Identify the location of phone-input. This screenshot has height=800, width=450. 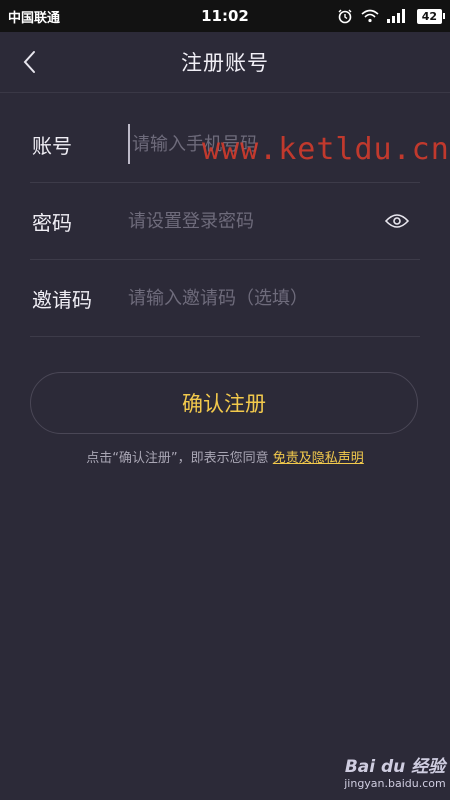
(274, 144).